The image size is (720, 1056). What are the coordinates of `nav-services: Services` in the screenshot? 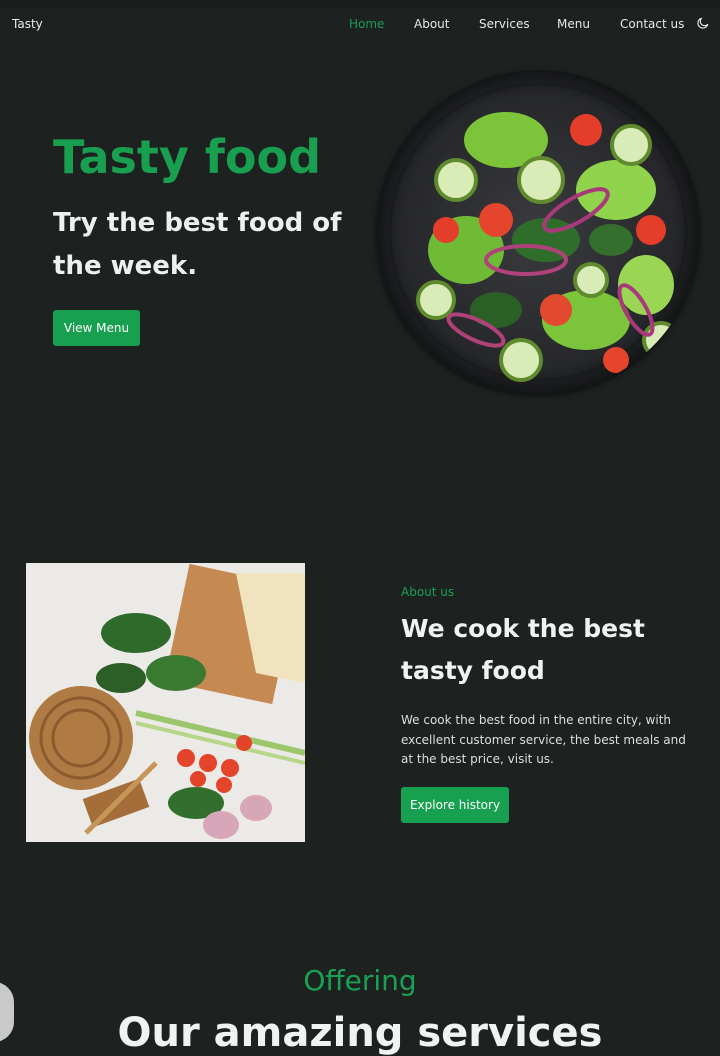 It's located at (504, 24).